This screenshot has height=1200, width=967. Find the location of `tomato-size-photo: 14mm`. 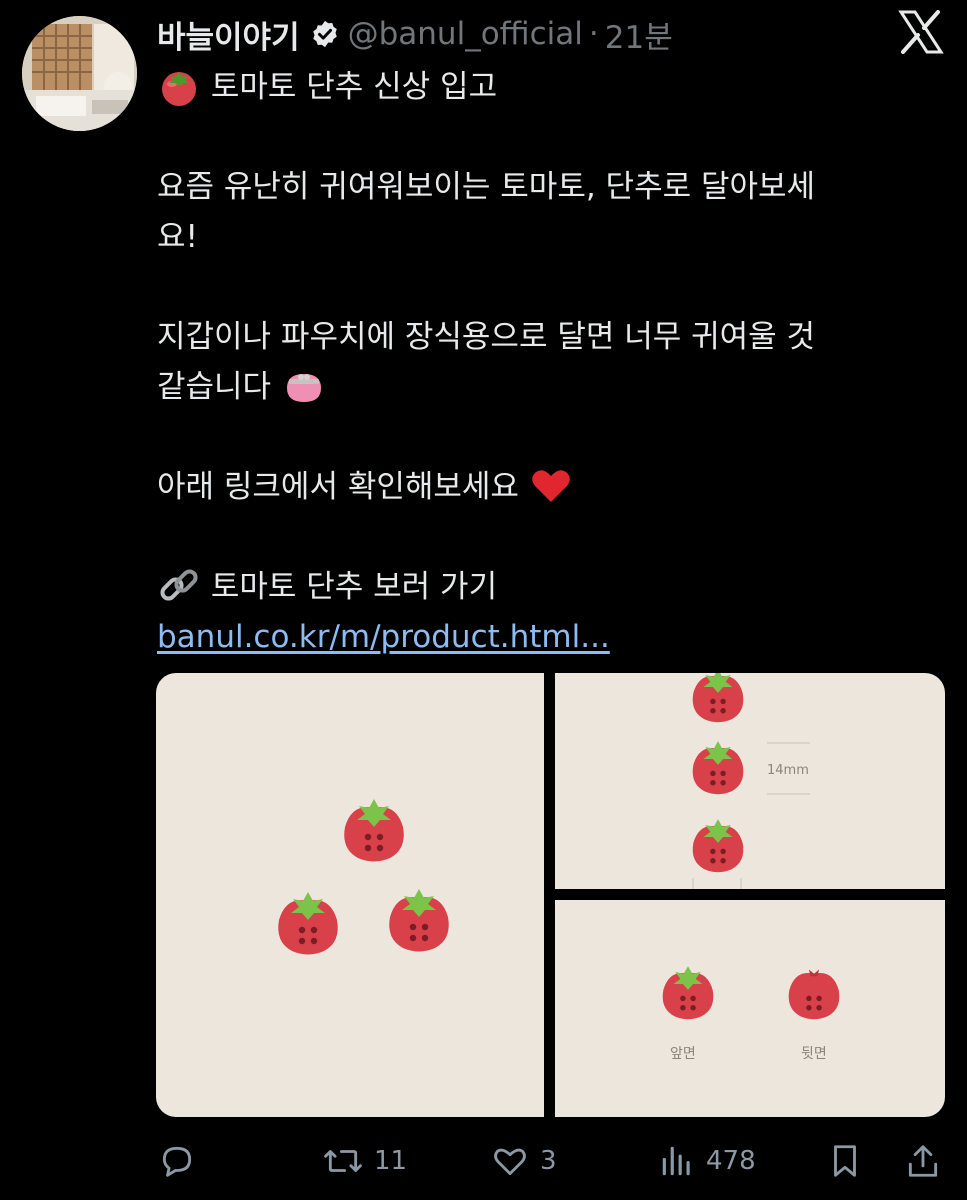

tomato-size-photo: 14mm is located at coordinates (751, 781).